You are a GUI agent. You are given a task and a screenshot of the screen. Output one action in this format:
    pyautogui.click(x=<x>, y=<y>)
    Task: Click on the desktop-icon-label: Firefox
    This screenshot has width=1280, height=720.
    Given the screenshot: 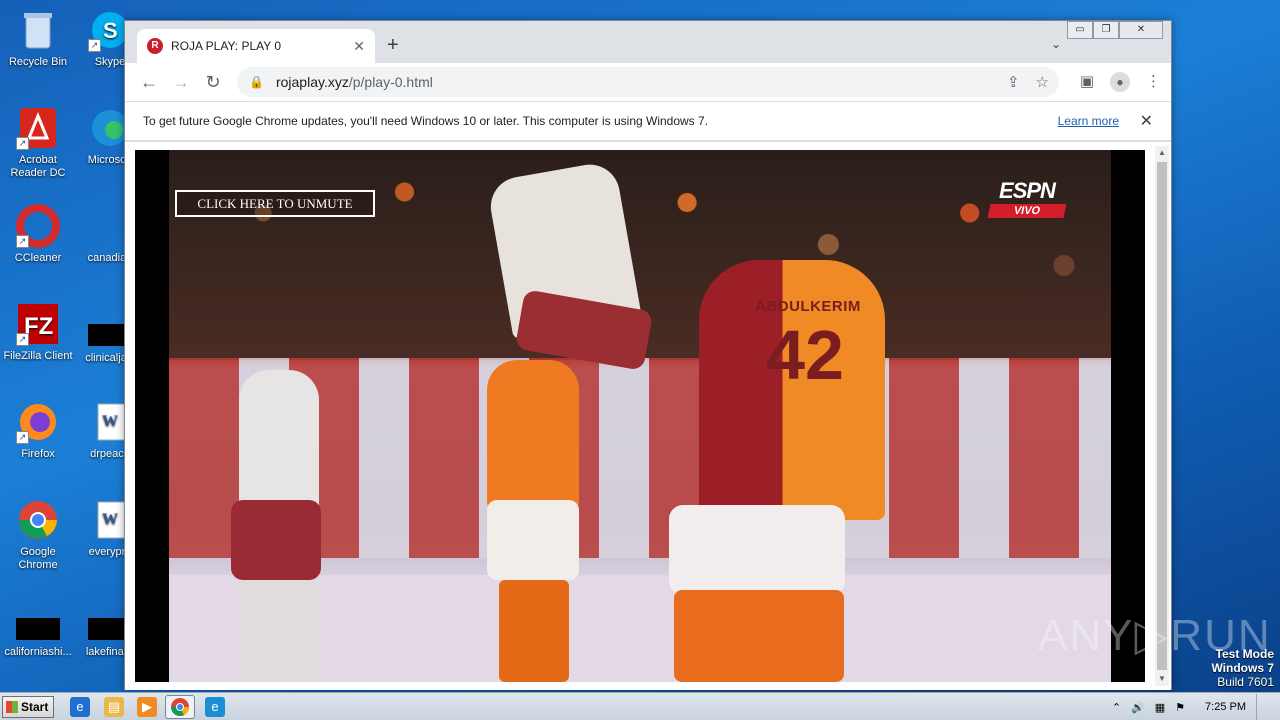 What is the action you would take?
    pyautogui.click(x=38, y=454)
    